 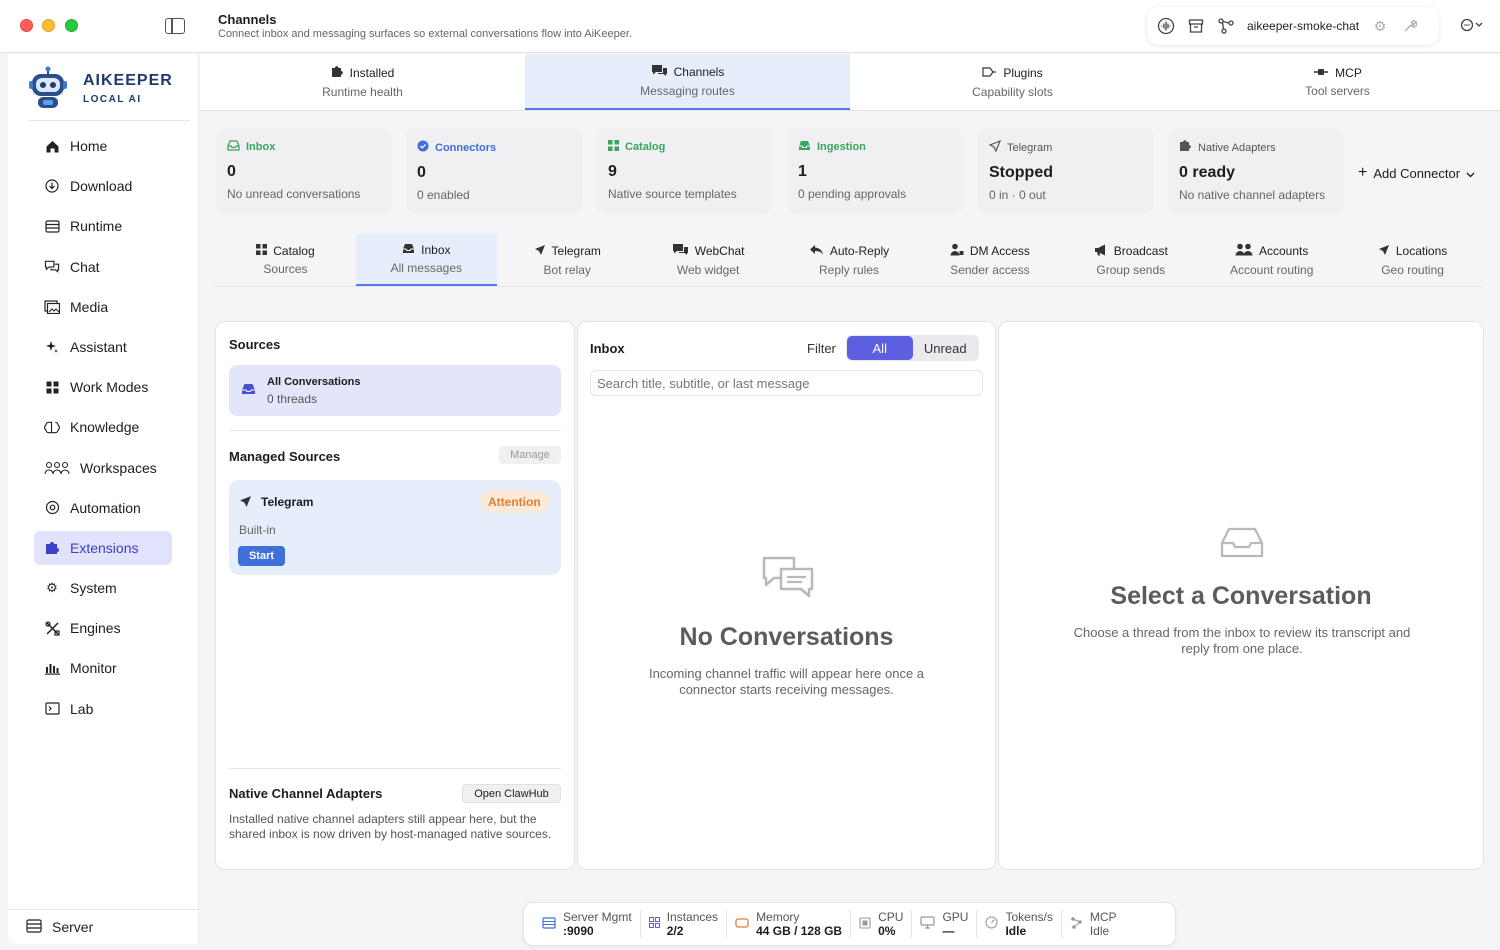 I want to click on status-label: CPU, so click(x=891, y=917).